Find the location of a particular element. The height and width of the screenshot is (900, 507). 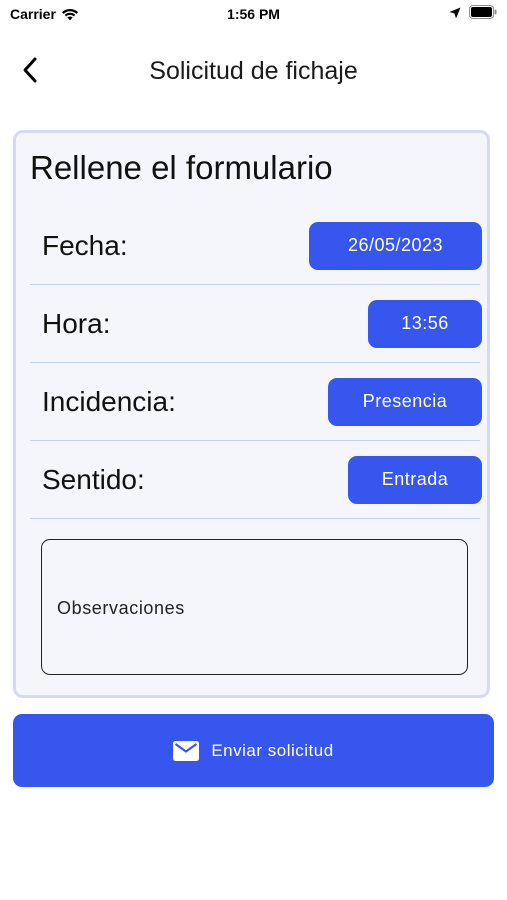

time-row: Hora: 13:56 is located at coordinates (256, 324).